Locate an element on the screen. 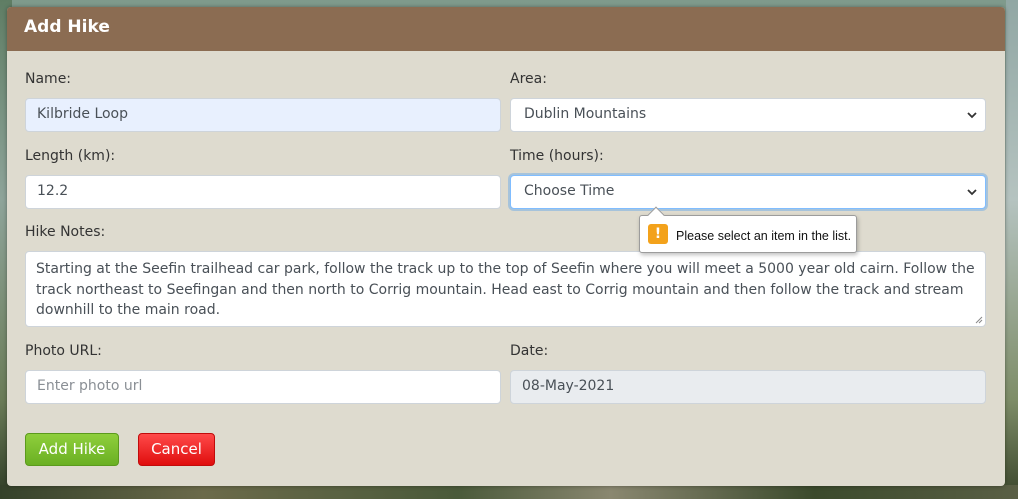 The height and width of the screenshot is (499, 1018). photo-url-label: Photo URL: is located at coordinates (63, 351).